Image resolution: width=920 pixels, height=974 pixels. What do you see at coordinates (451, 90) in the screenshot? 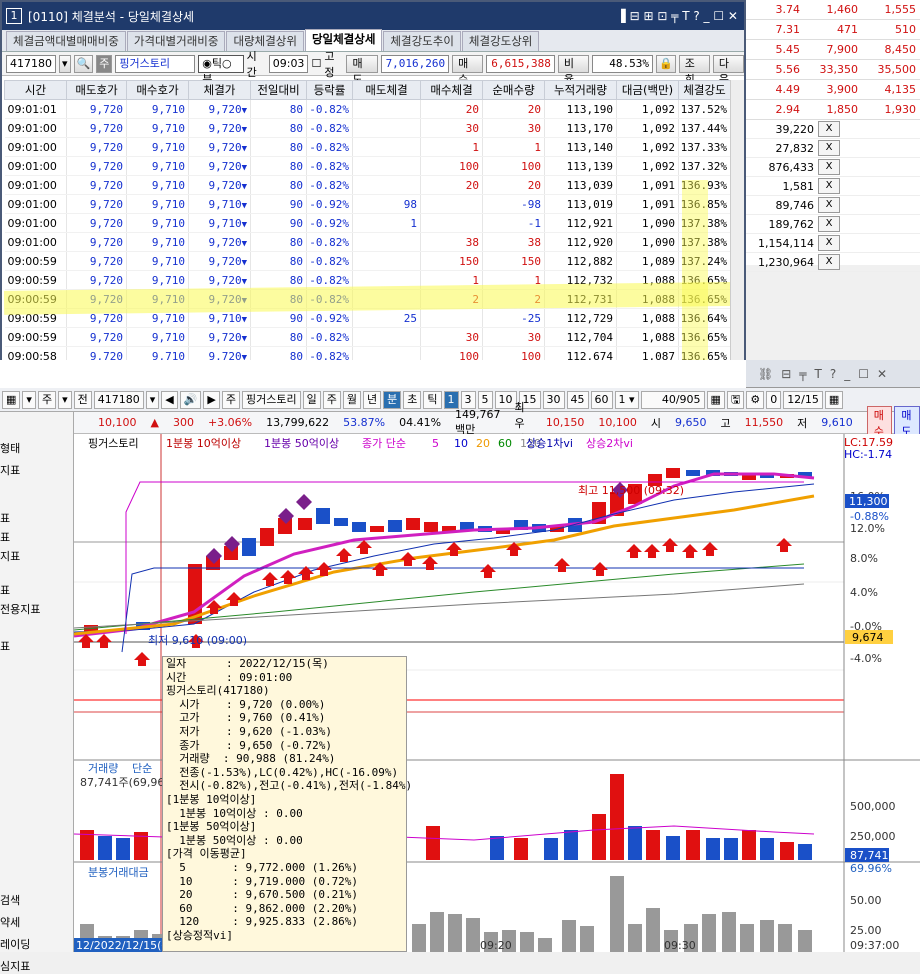
I see `column-header: 매수체결` at bounding box center [451, 90].